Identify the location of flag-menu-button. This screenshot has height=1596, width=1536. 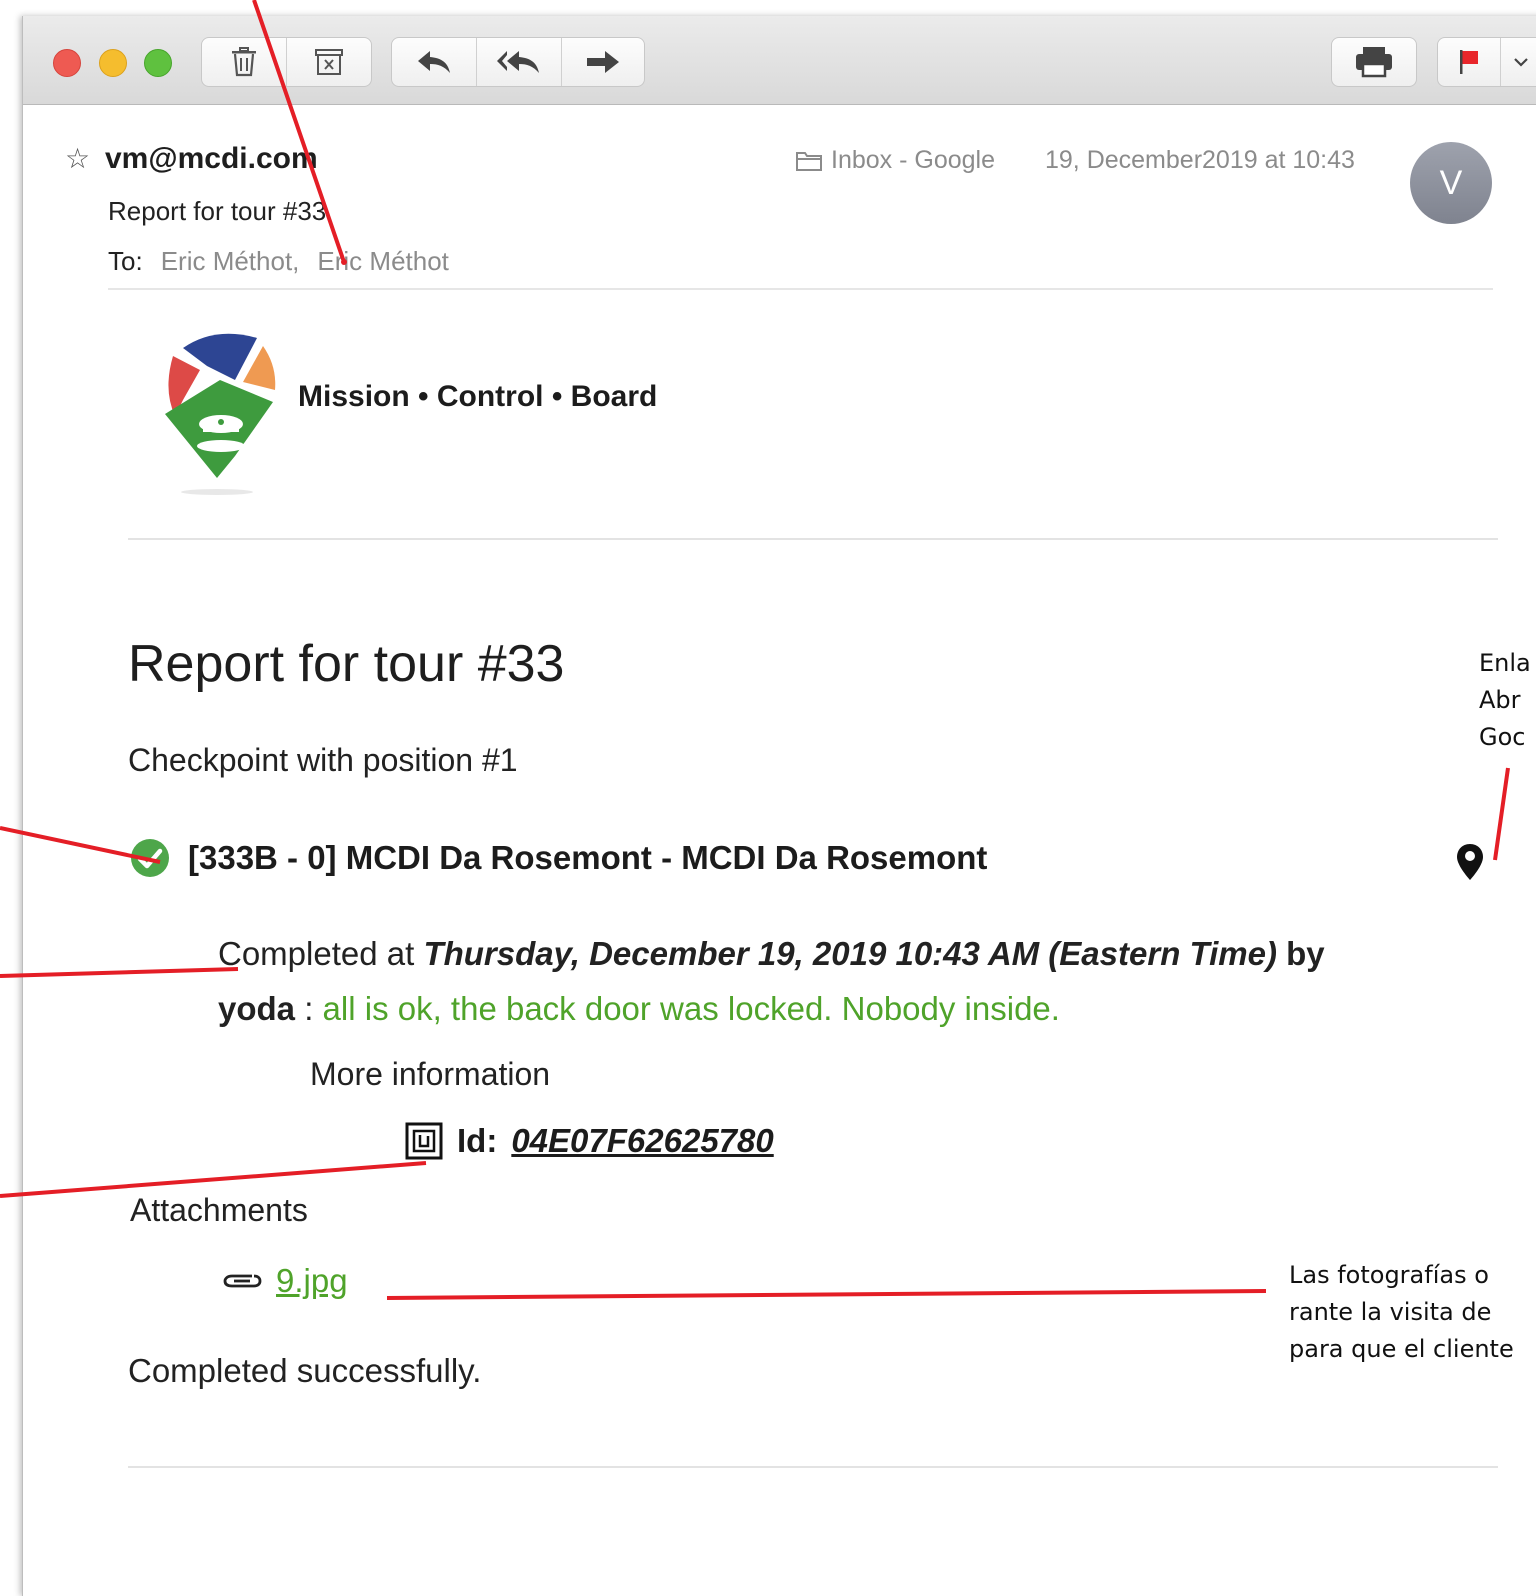
(1518, 62).